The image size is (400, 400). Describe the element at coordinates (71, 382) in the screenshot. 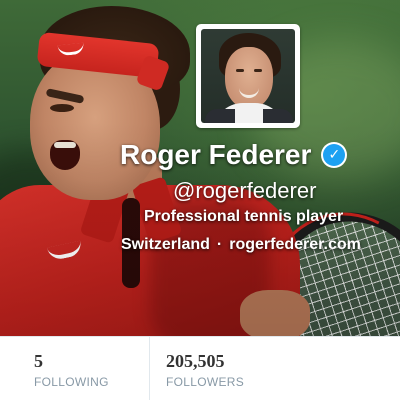

I see `following-label: FOLLOWING` at that location.